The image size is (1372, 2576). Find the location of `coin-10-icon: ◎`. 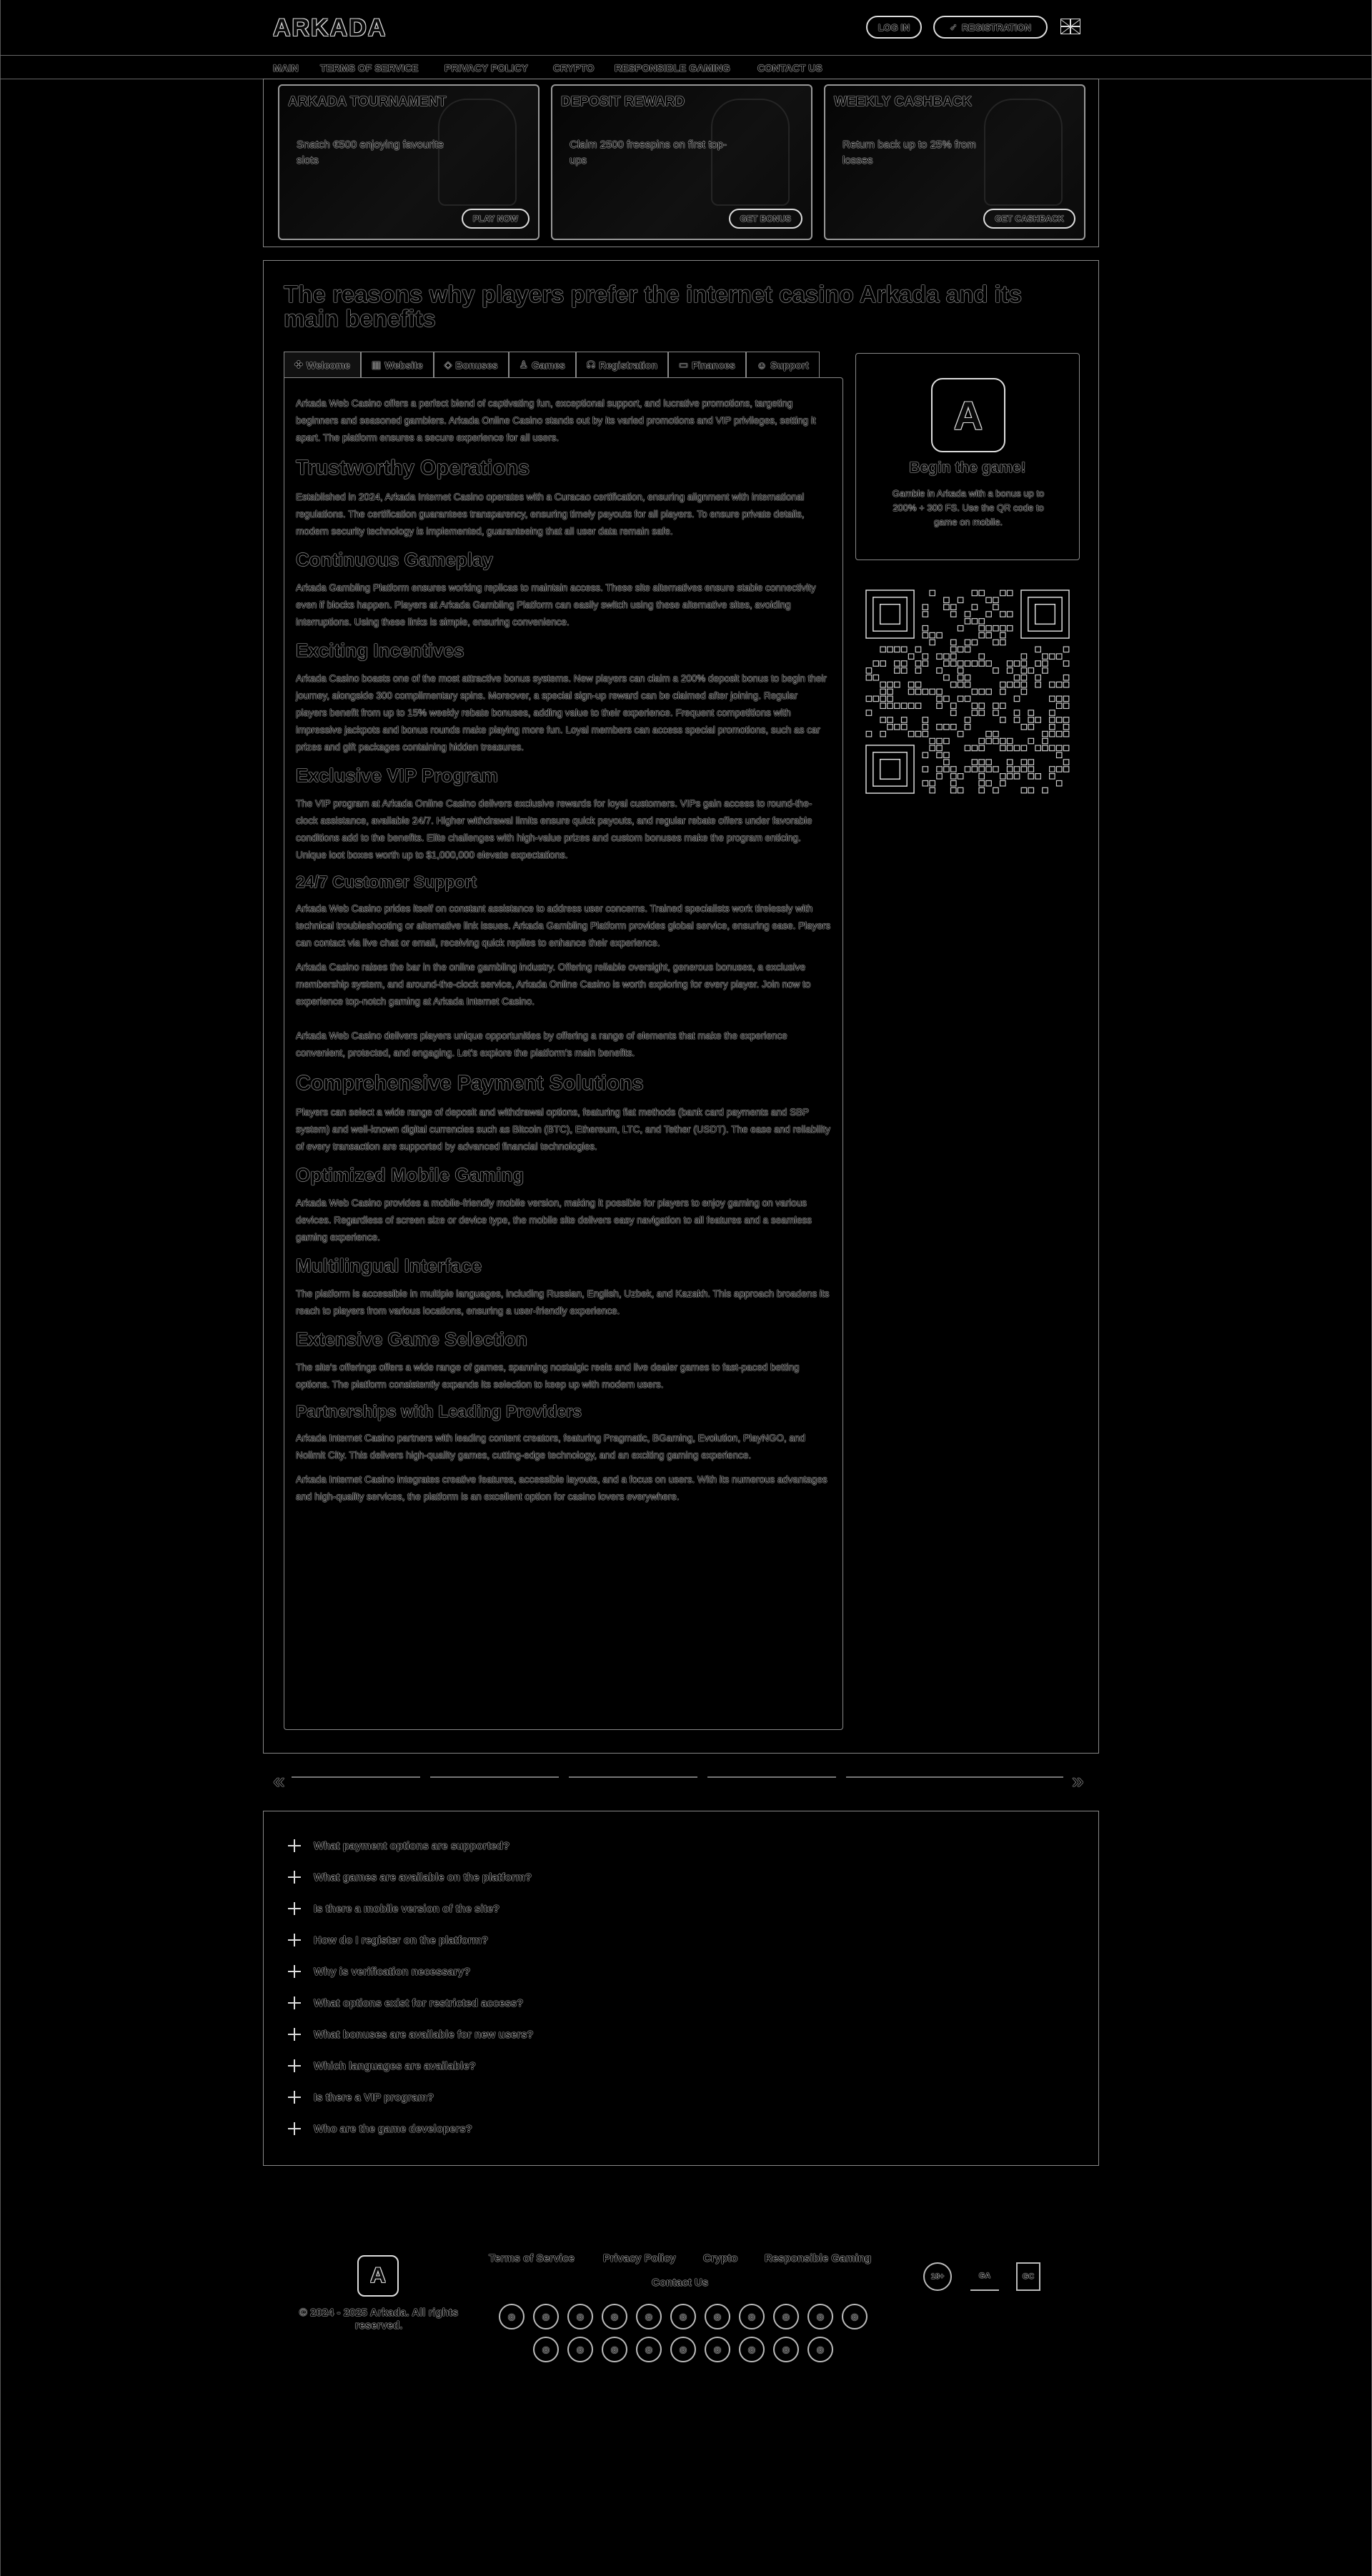

coin-10-icon: ◎ is located at coordinates (820, 2316).